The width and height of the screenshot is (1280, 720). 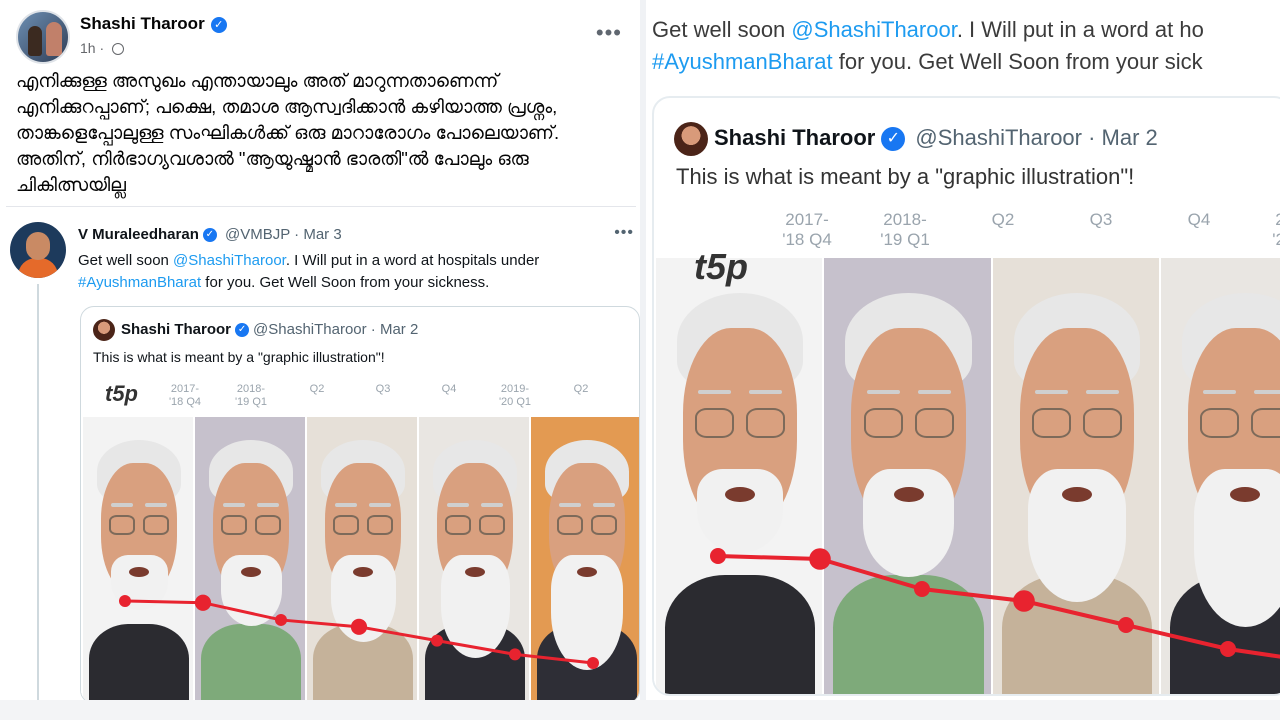 What do you see at coordinates (138, 234) in the screenshot?
I see `tweet-author-name: V Muraleedharan` at bounding box center [138, 234].